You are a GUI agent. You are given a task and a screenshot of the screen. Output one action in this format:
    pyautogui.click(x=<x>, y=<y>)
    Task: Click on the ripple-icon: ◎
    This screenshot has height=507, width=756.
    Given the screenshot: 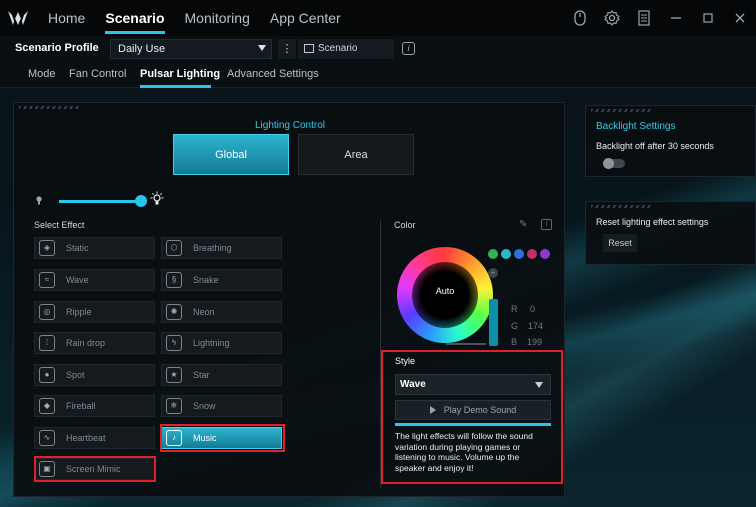 What is the action you would take?
    pyautogui.click(x=47, y=312)
    